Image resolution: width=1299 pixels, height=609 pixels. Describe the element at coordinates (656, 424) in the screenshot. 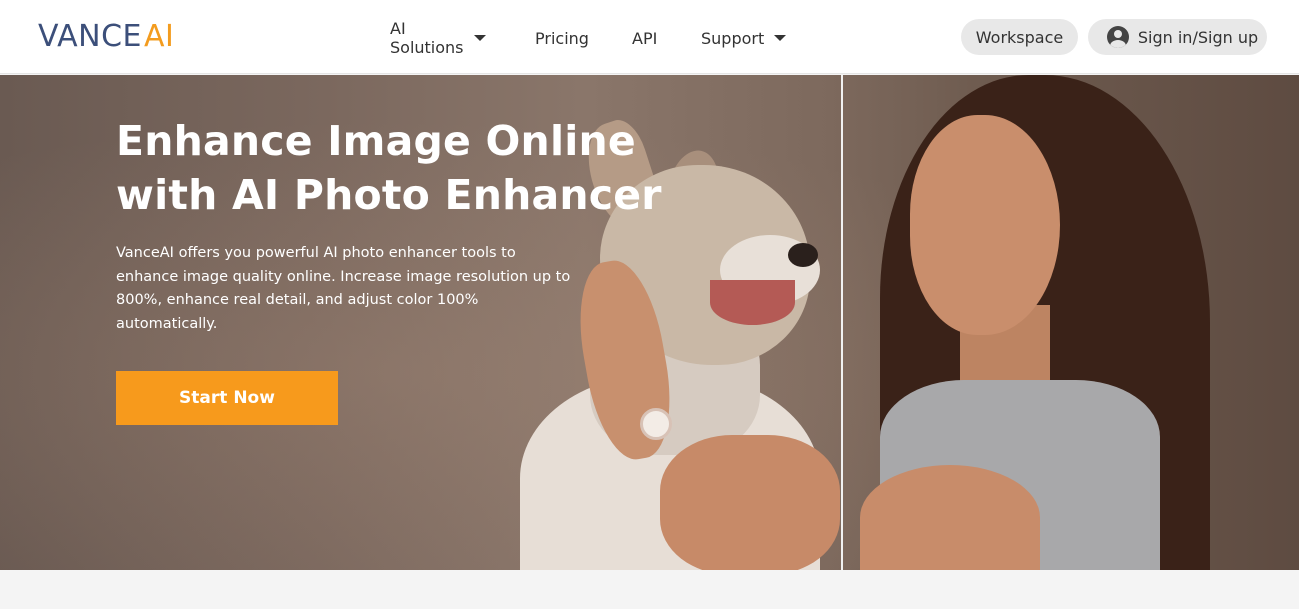

I see `photo-watch` at that location.